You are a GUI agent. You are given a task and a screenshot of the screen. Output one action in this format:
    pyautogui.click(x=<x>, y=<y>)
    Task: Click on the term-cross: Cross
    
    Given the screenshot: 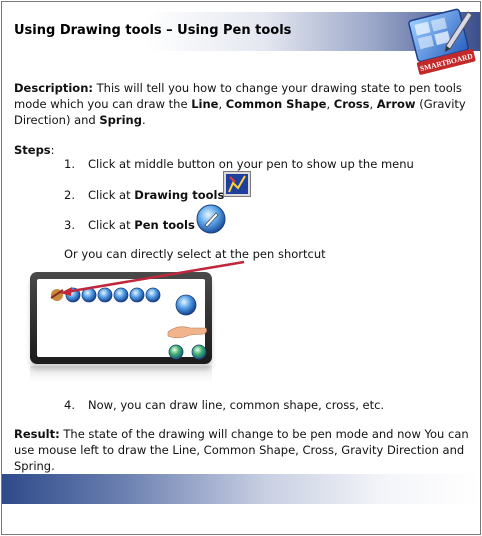 What is the action you would take?
    pyautogui.click(x=351, y=104)
    